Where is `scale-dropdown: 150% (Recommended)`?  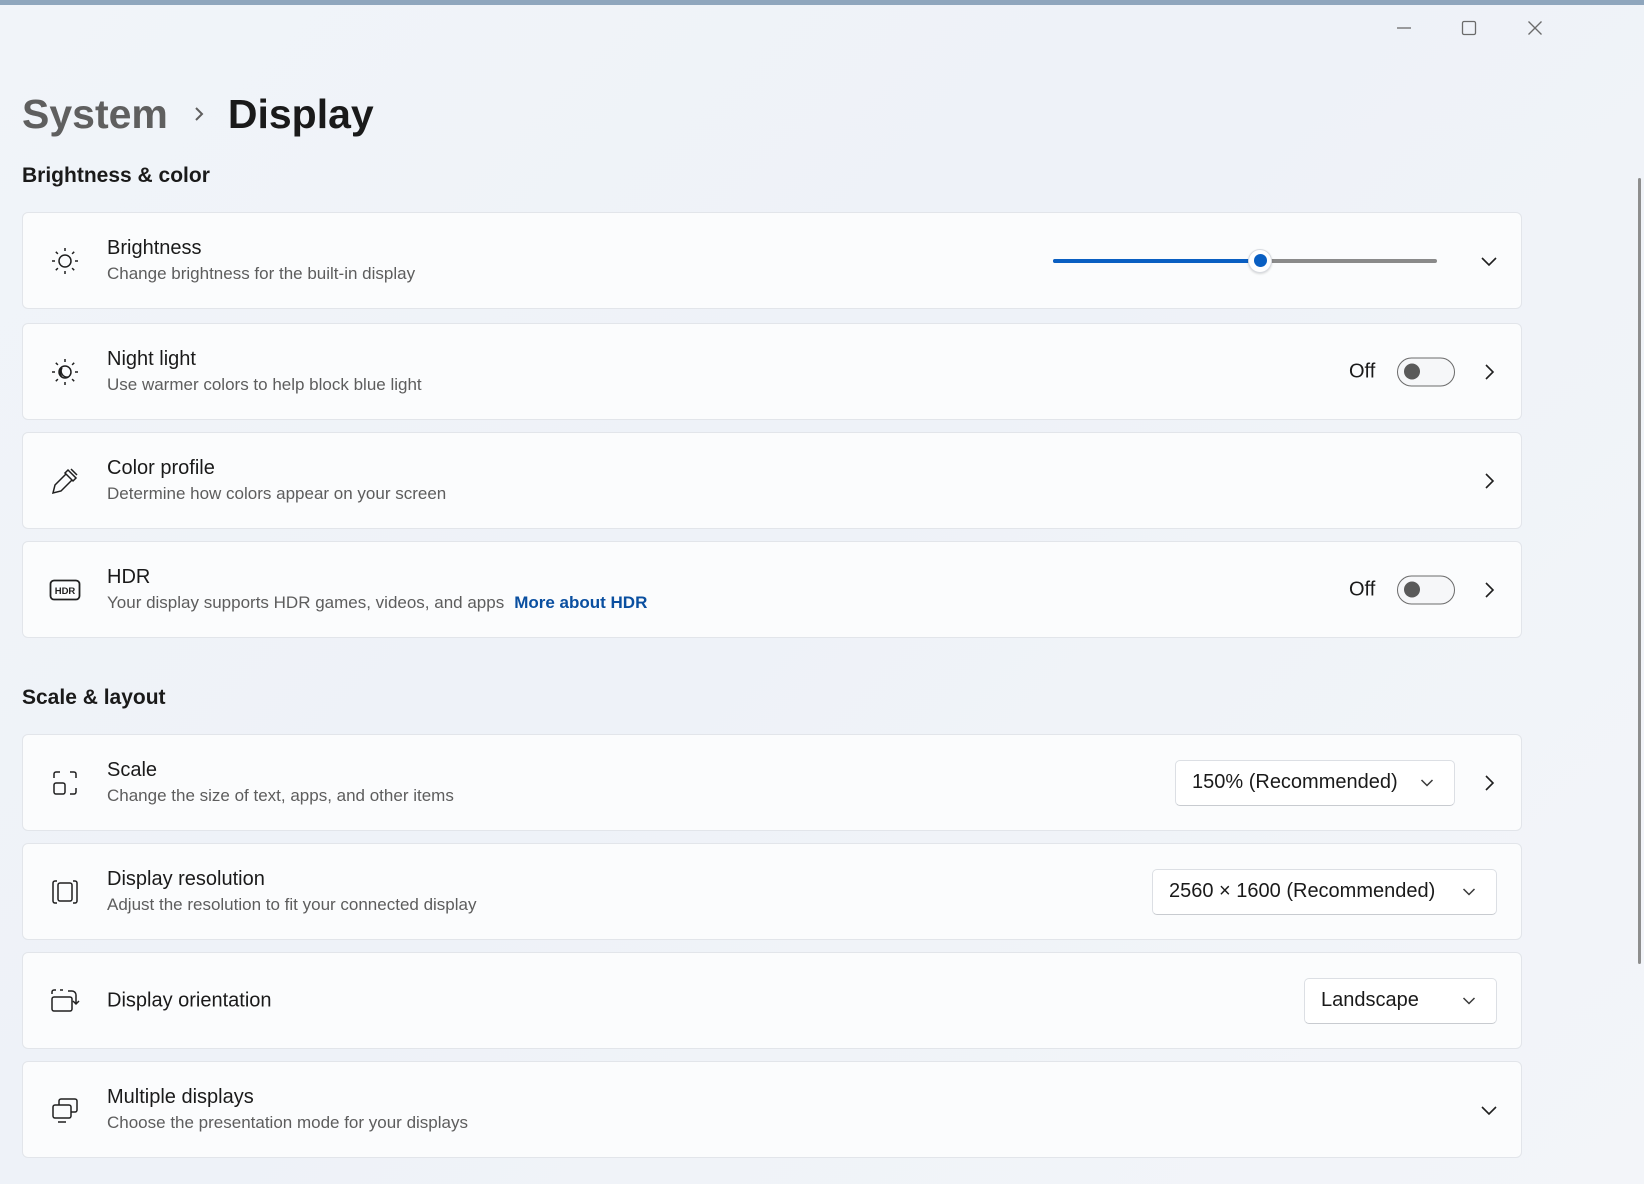
scale-dropdown: 150% (Recommended) is located at coordinates (1315, 782).